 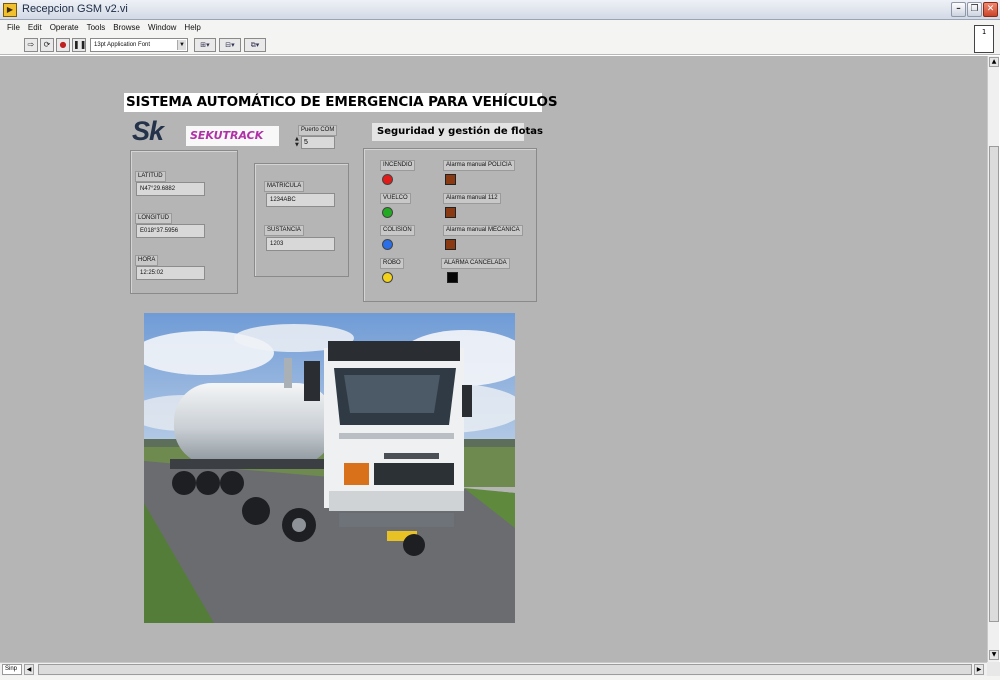 What do you see at coordinates (300, 200) in the screenshot?
I see `plate-value: 1234ABC` at bounding box center [300, 200].